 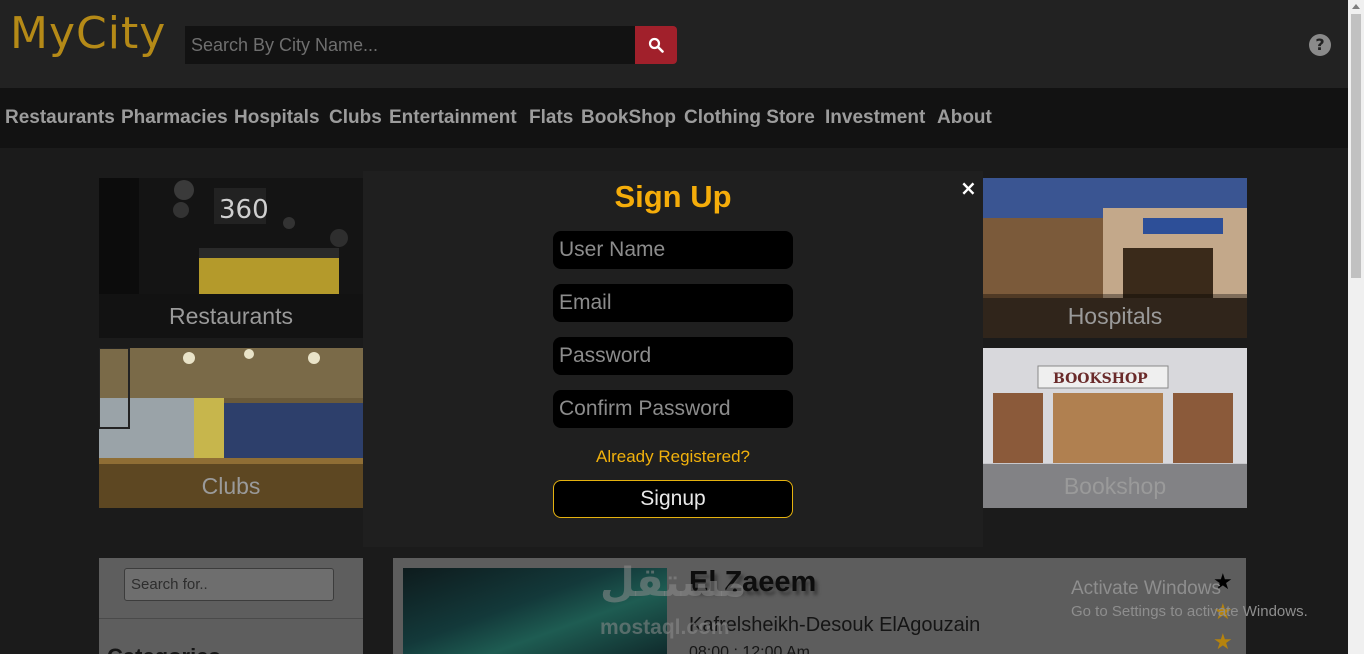 What do you see at coordinates (277, 118) in the screenshot?
I see `nav-item-hospitals: Hospitals` at bounding box center [277, 118].